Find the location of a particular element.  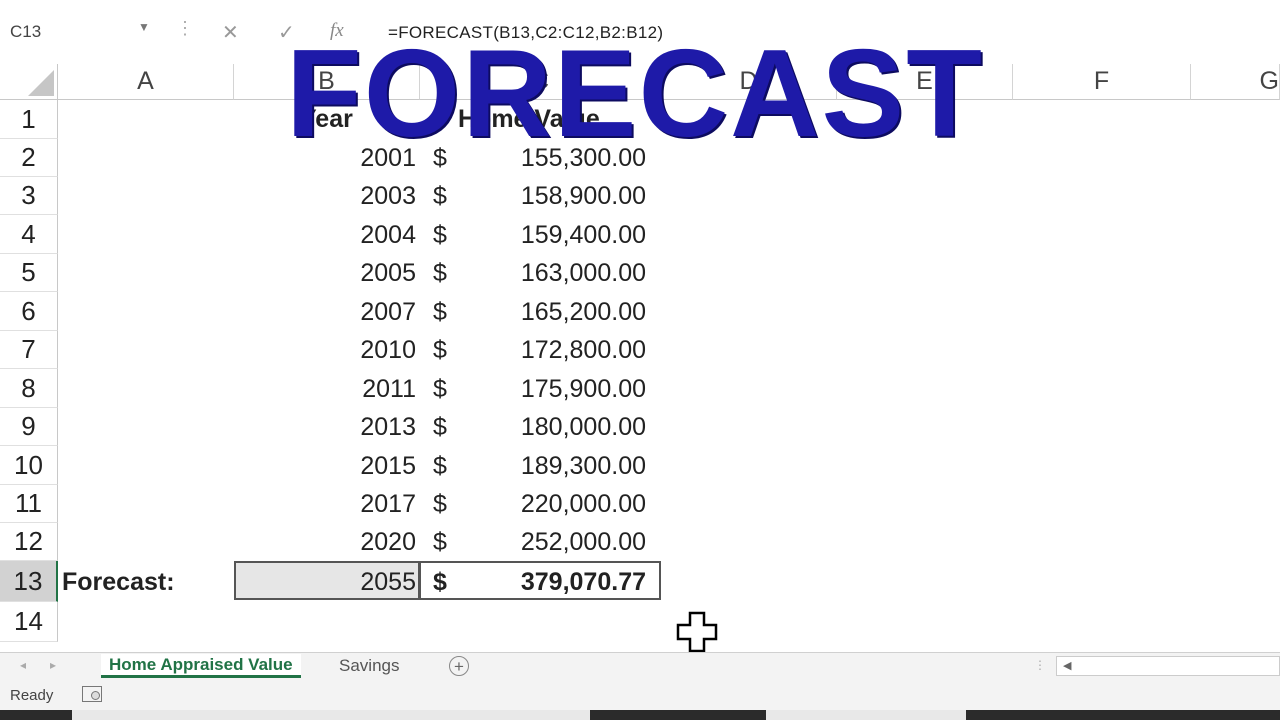

column-header-f: F is located at coordinates (1102, 82).